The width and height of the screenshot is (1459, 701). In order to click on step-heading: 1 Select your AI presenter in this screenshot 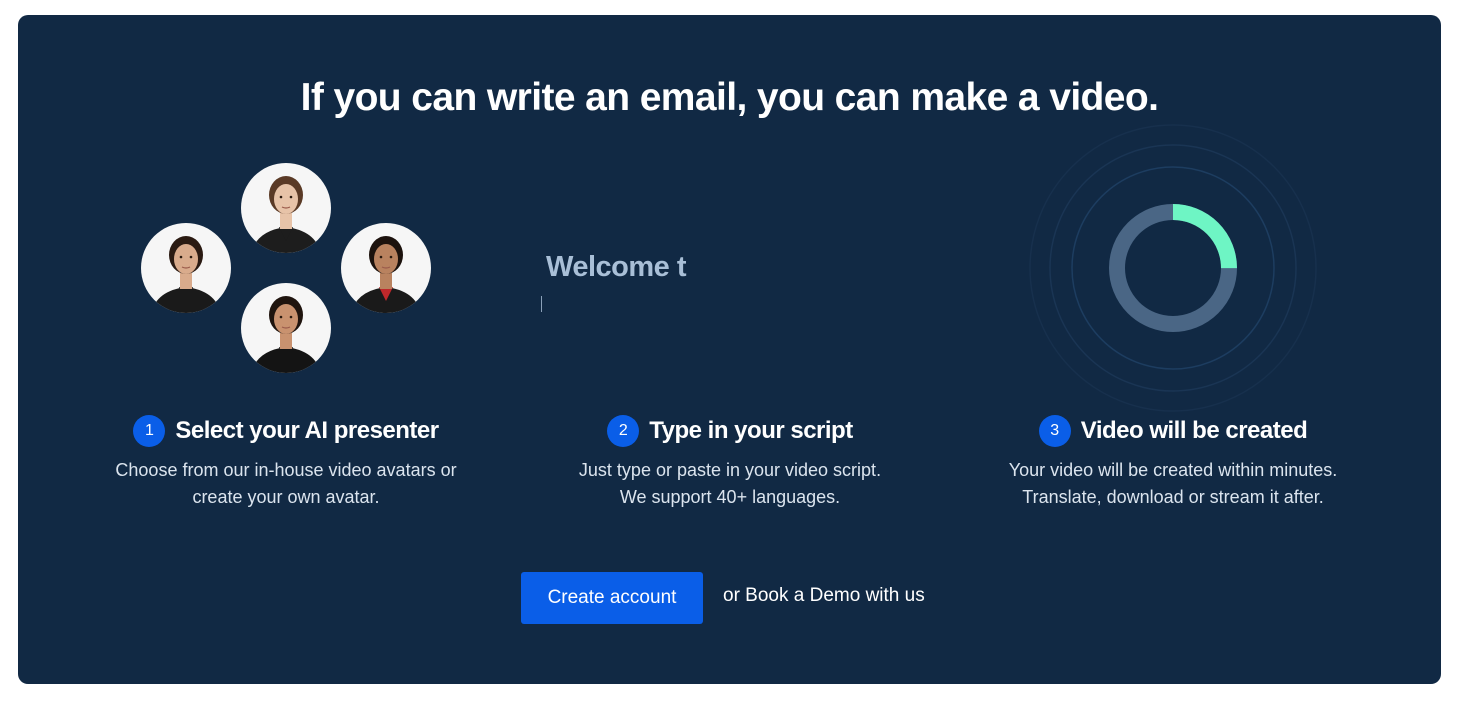, I will do `click(286, 431)`.